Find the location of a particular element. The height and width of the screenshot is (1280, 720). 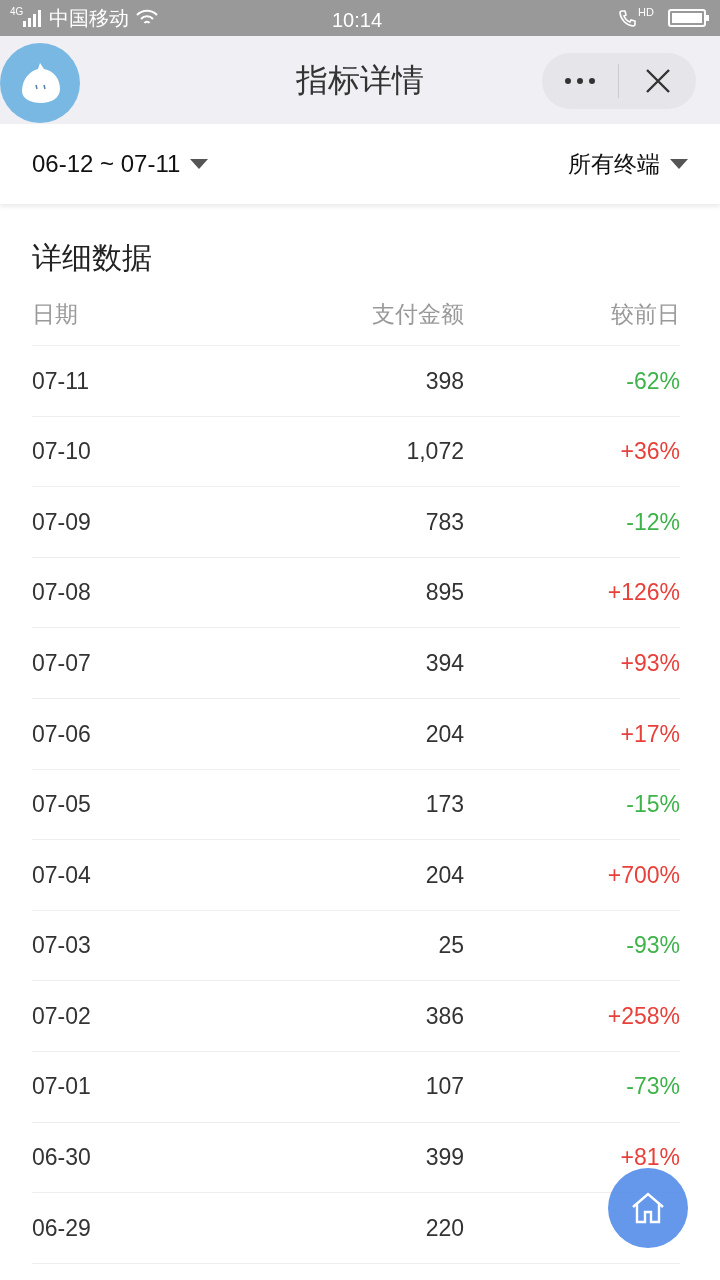

change-cell-text: +17% is located at coordinates (649, 734).